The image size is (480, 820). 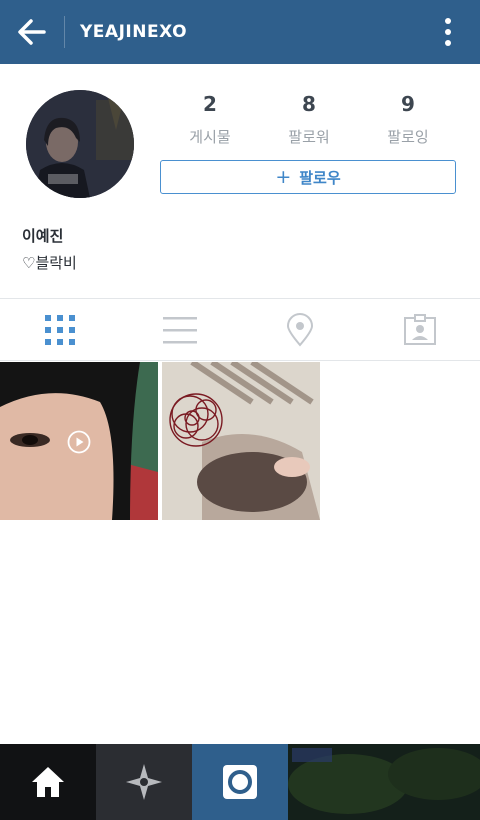 I want to click on tab-tagged-view, so click(x=420, y=330).